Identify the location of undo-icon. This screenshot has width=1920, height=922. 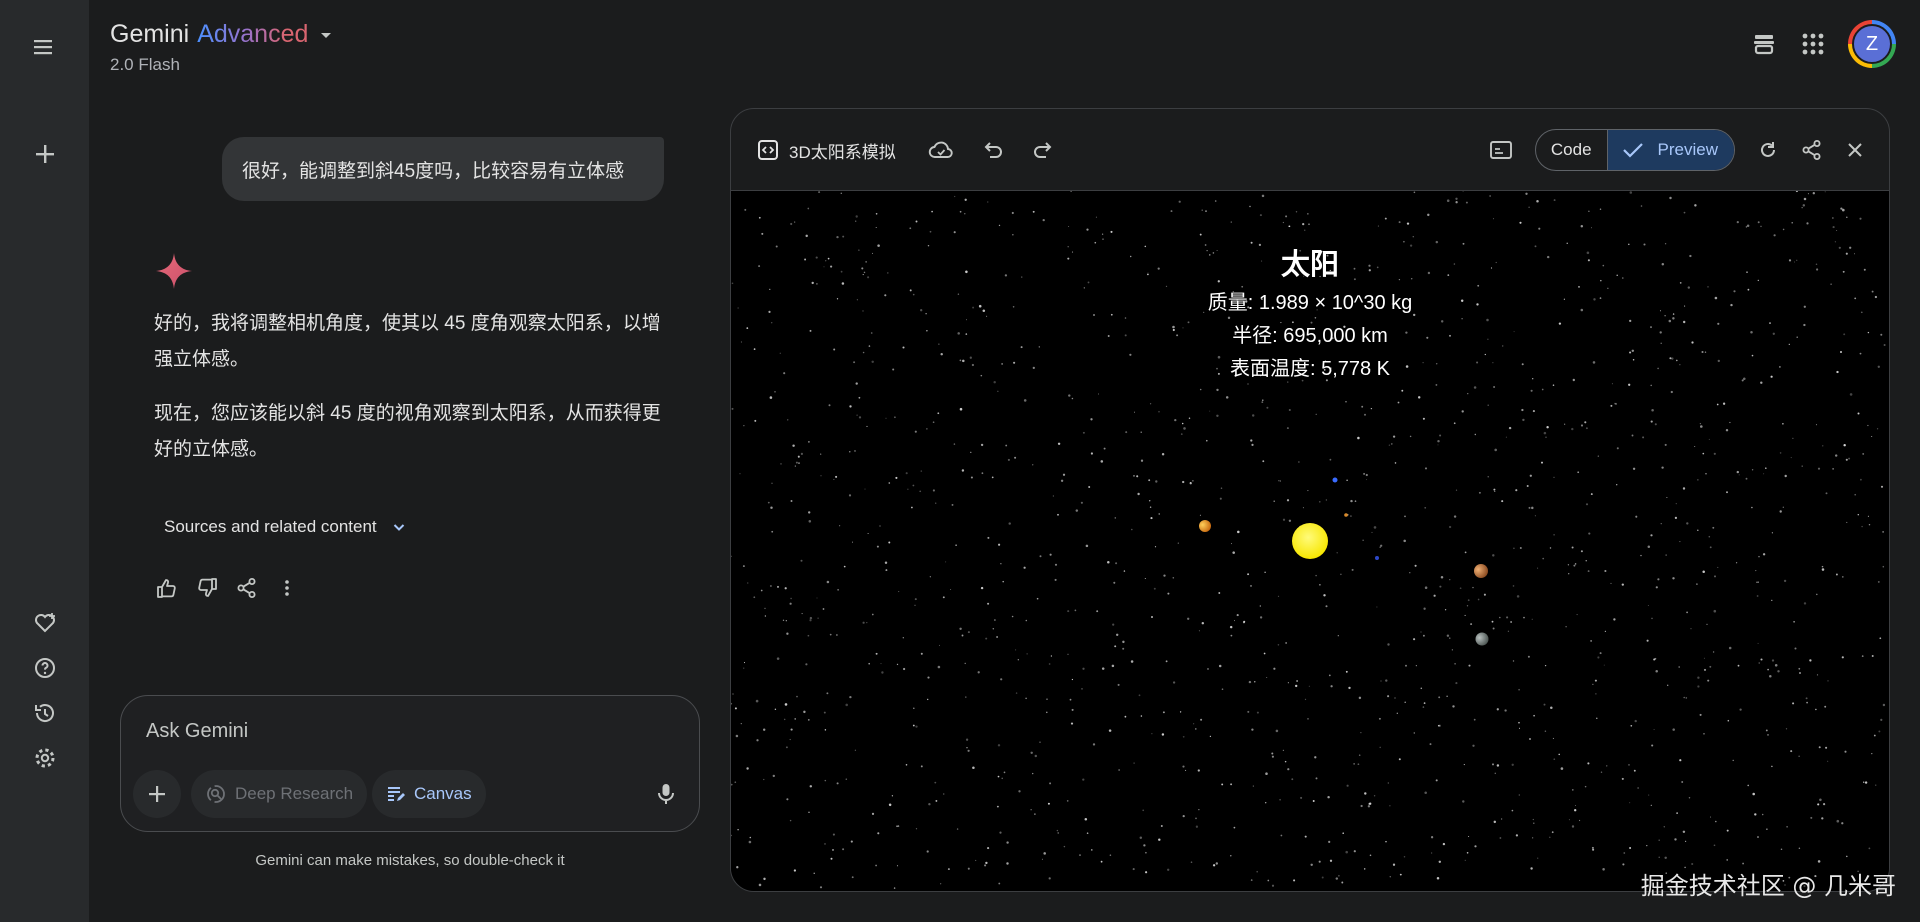
(993, 150).